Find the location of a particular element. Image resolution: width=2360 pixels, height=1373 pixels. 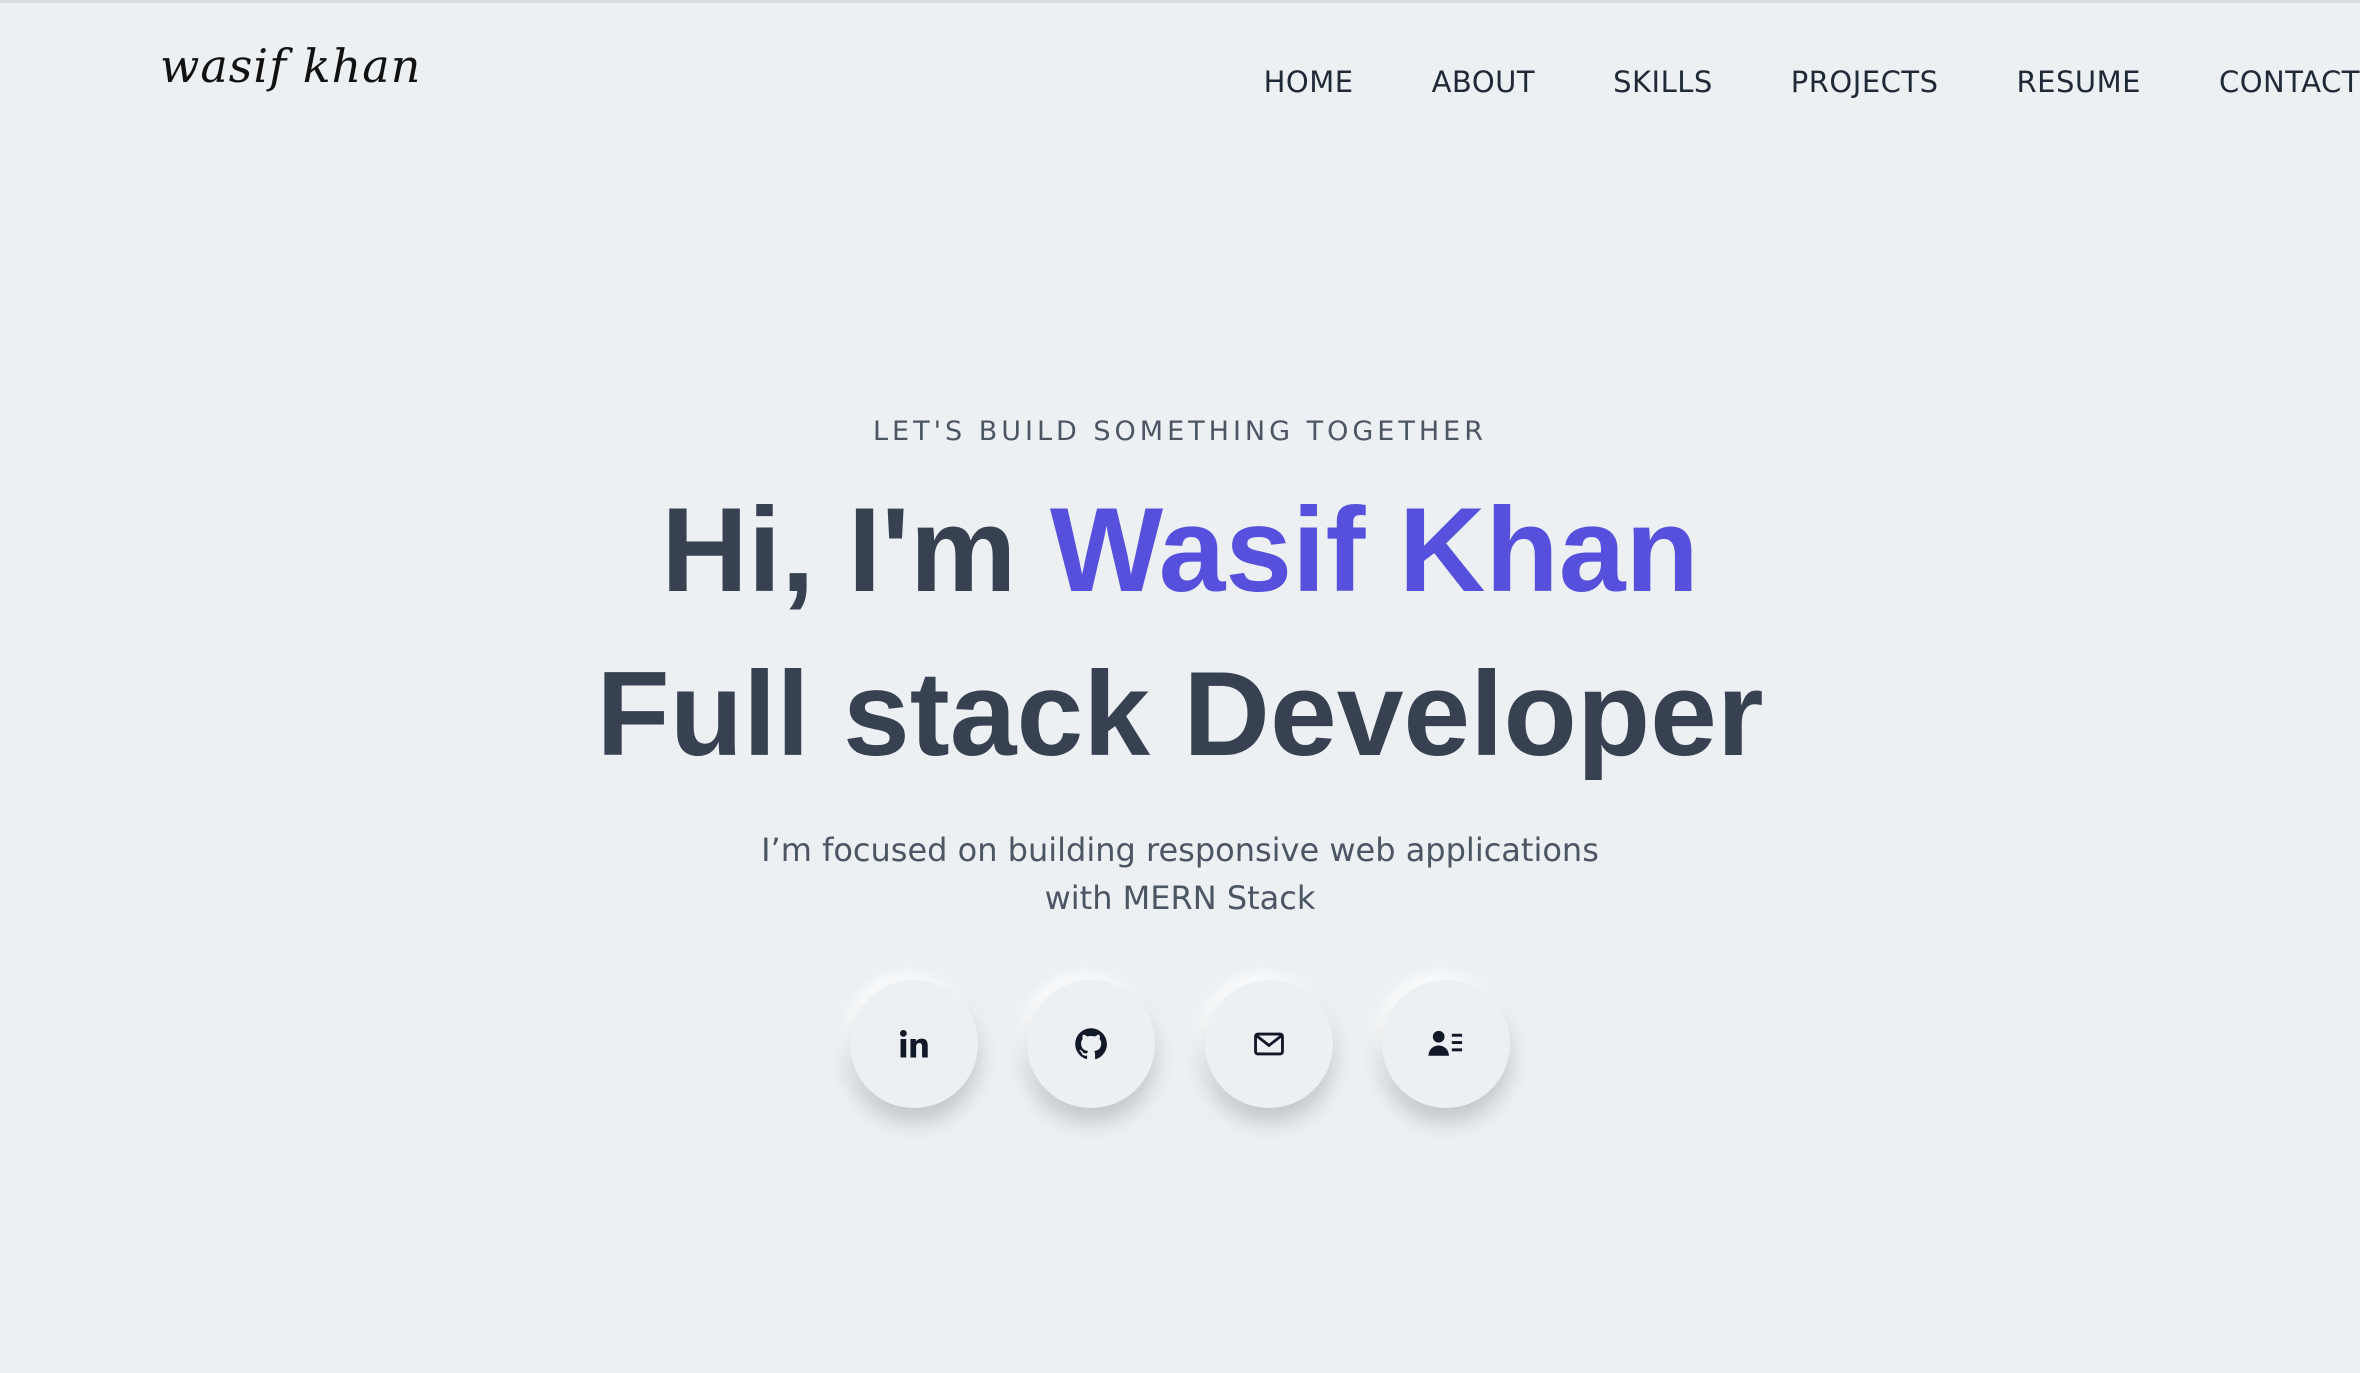

hero-role: Full stack Developer is located at coordinates (1180, 714).